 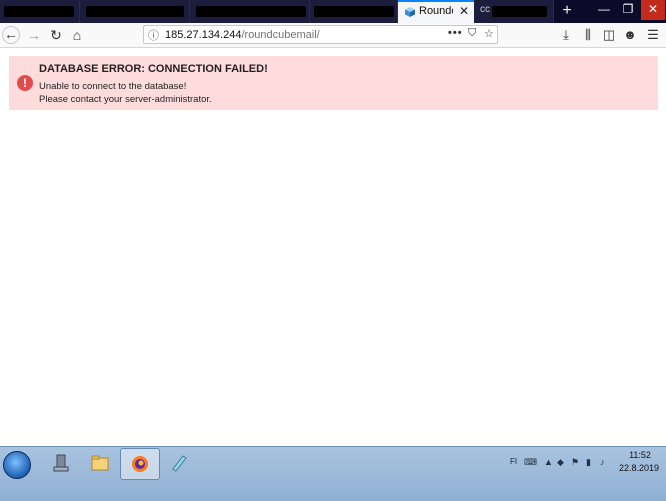 I want to click on url-bar: ⓘ 185.27.134.244/roundcubemail/ ••• ⛉ ☆, so click(x=320, y=34).